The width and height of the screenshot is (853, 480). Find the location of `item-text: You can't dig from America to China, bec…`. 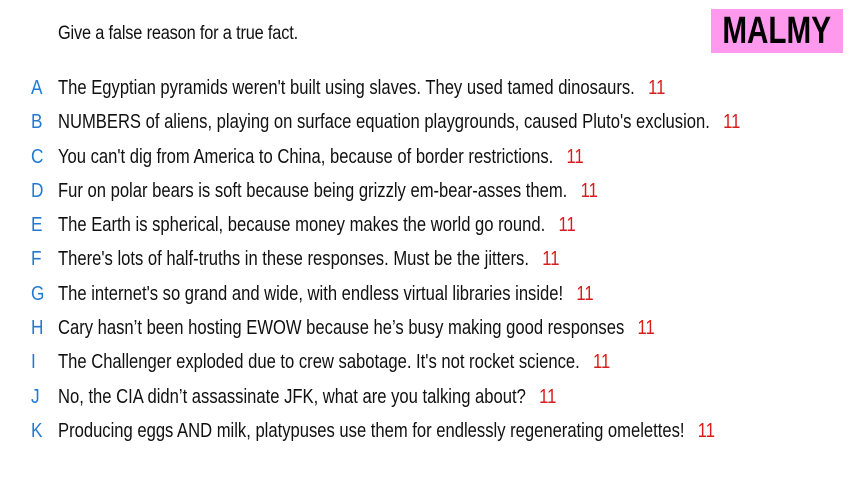

item-text: You can't dig from America to China, bec… is located at coordinates (306, 156).